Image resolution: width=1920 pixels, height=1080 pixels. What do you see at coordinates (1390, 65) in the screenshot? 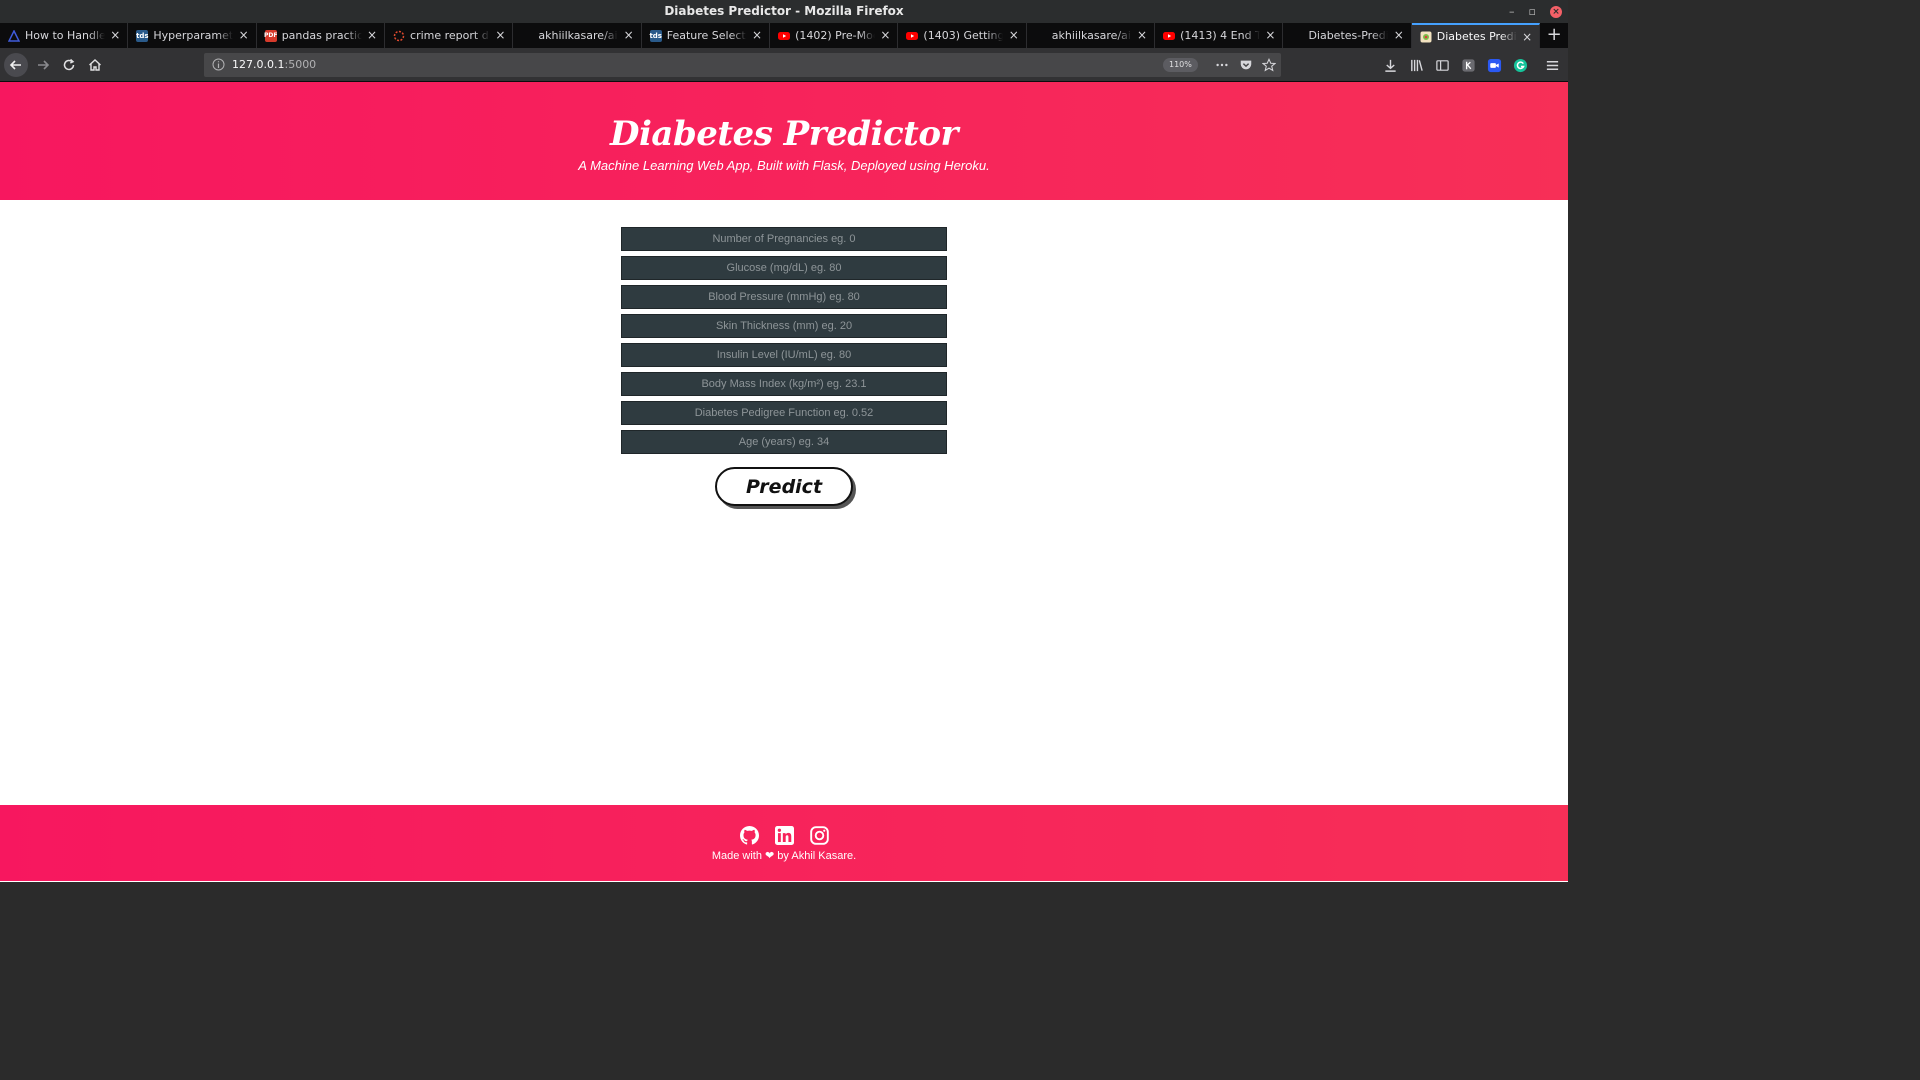
I see `downloads-icon` at bounding box center [1390, 65].